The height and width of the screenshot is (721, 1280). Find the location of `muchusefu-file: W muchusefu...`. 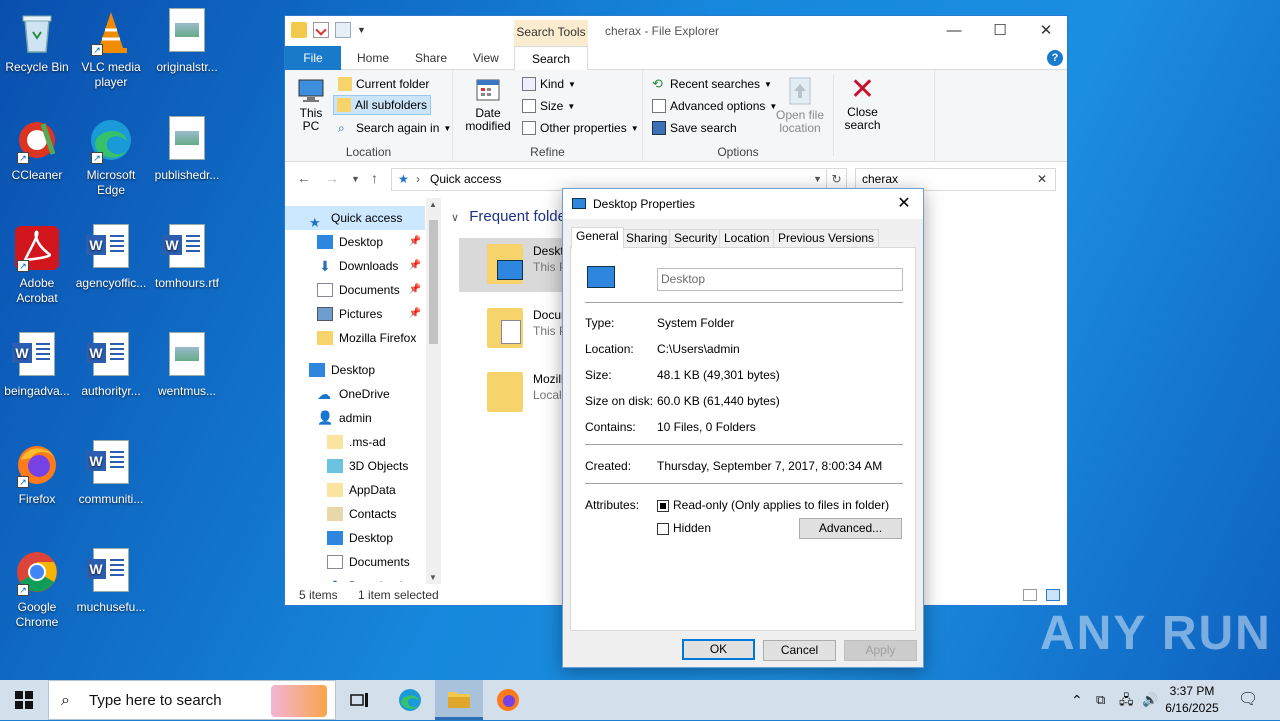

muchusefu-file: W muchusefu... is located at coordinates (111, 581).